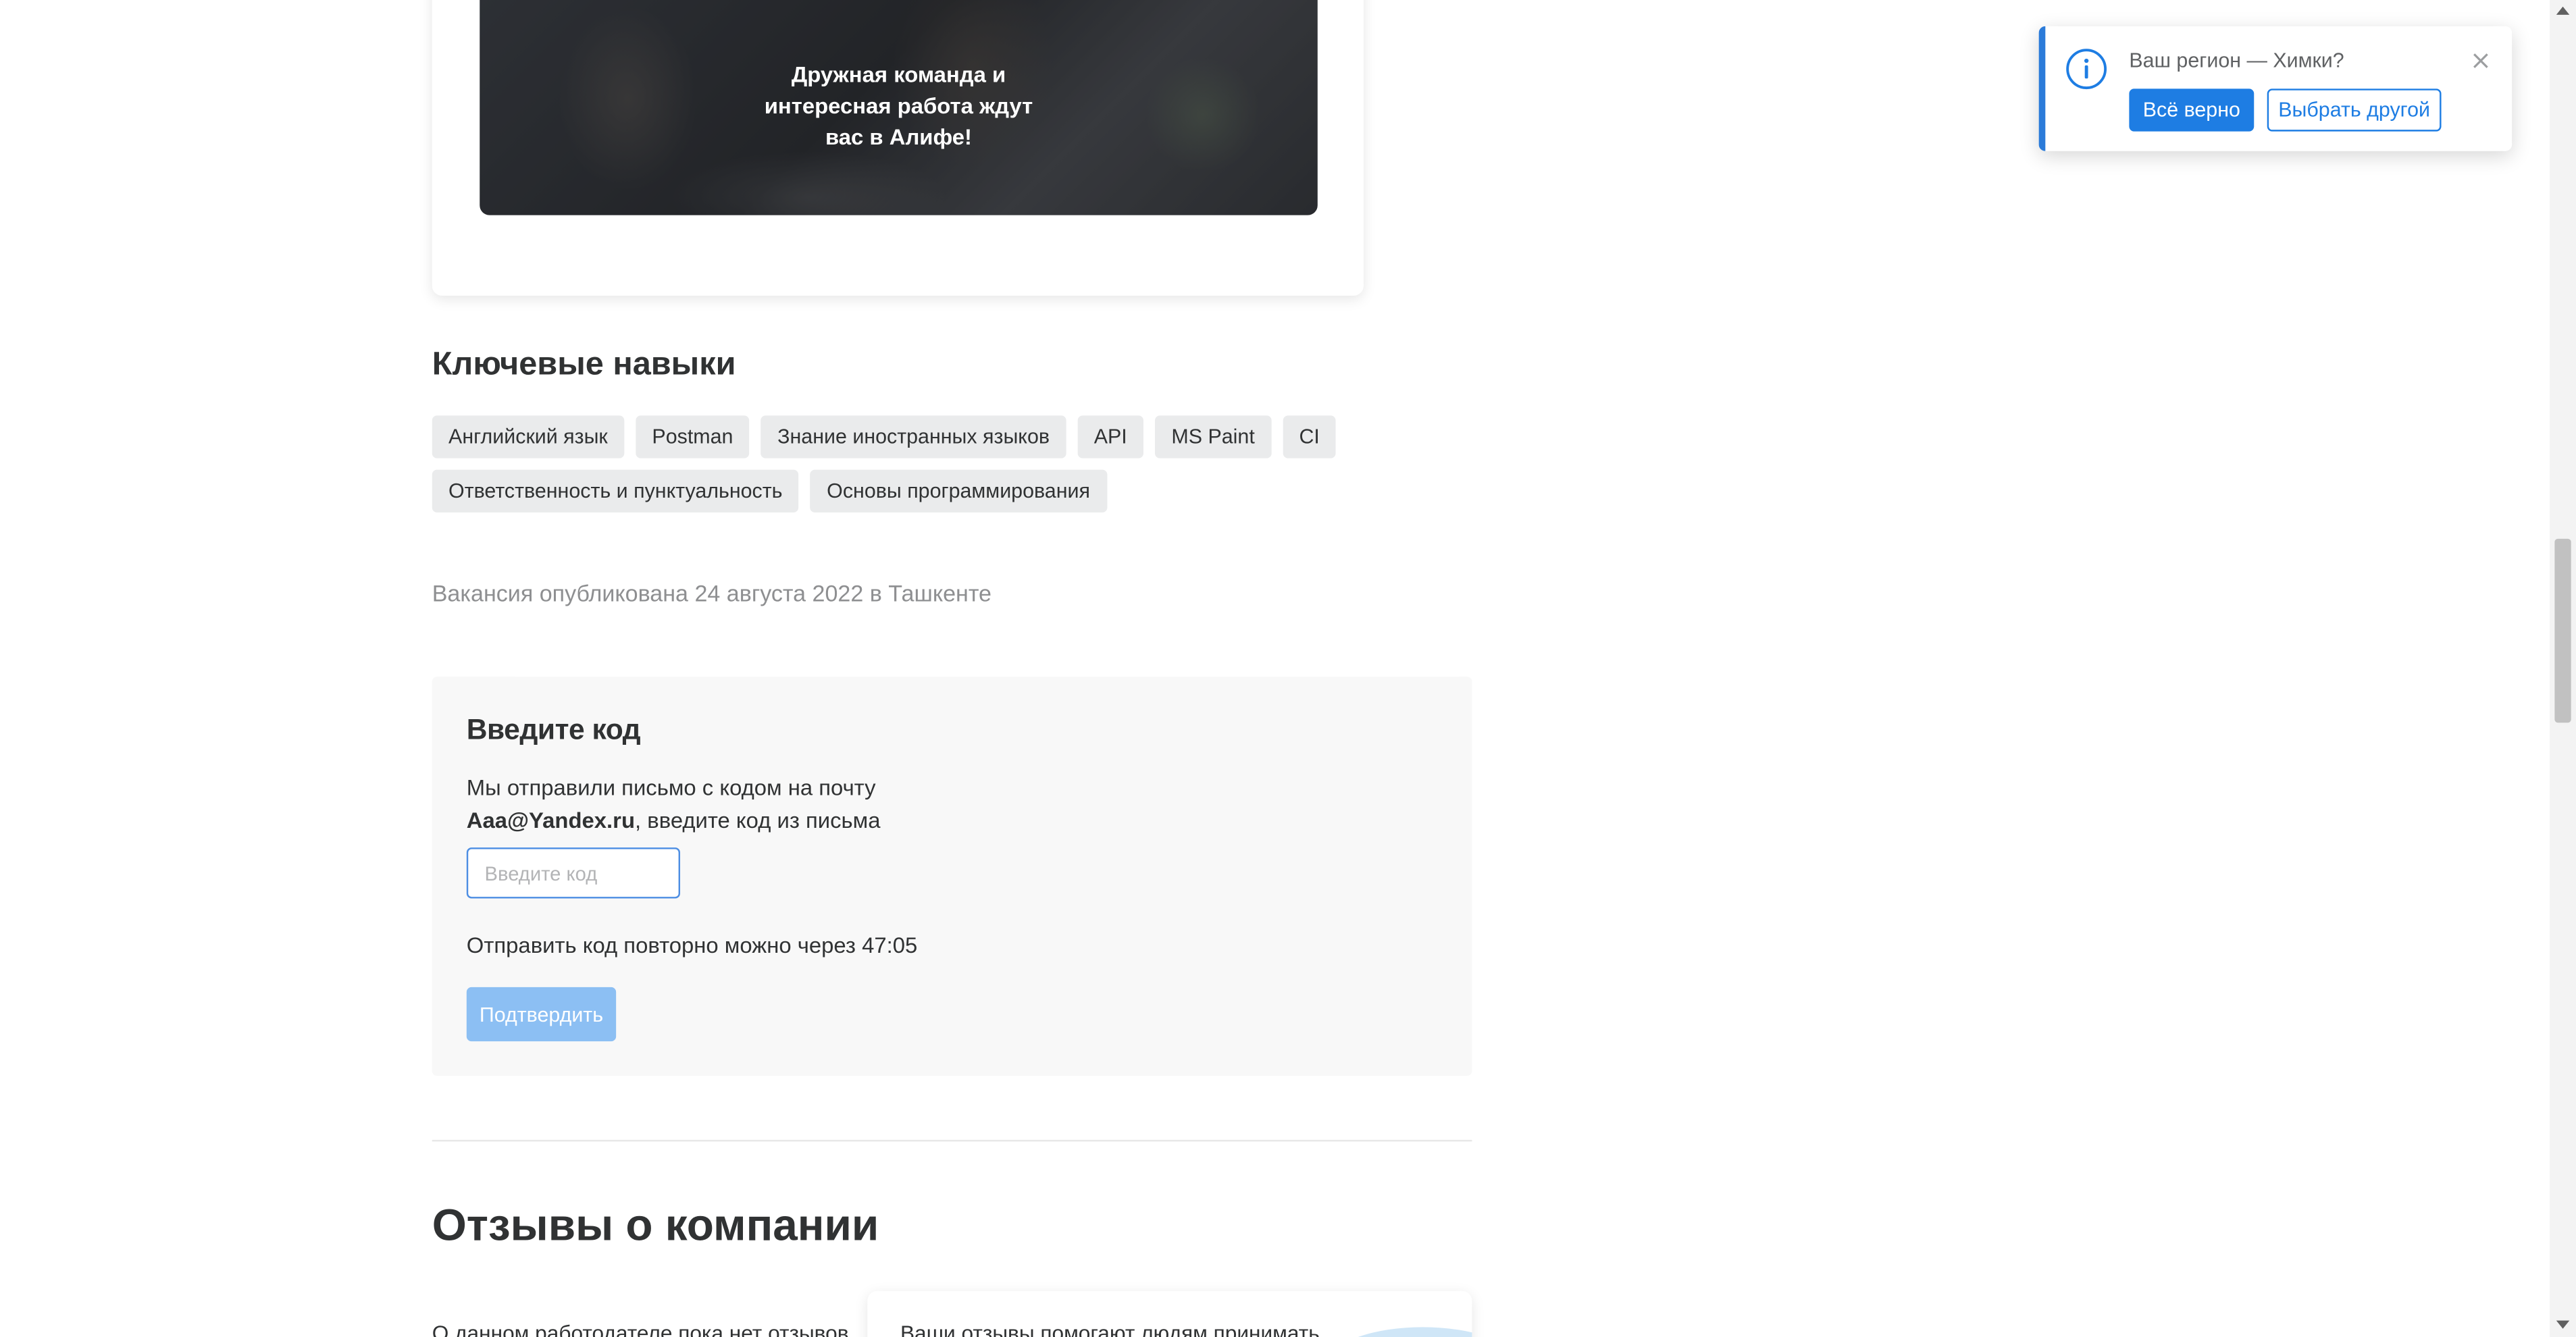  Describe the element at coordinates (1402, 1332) in the screenshot. I see `reviews-promo-illustration` at that location.